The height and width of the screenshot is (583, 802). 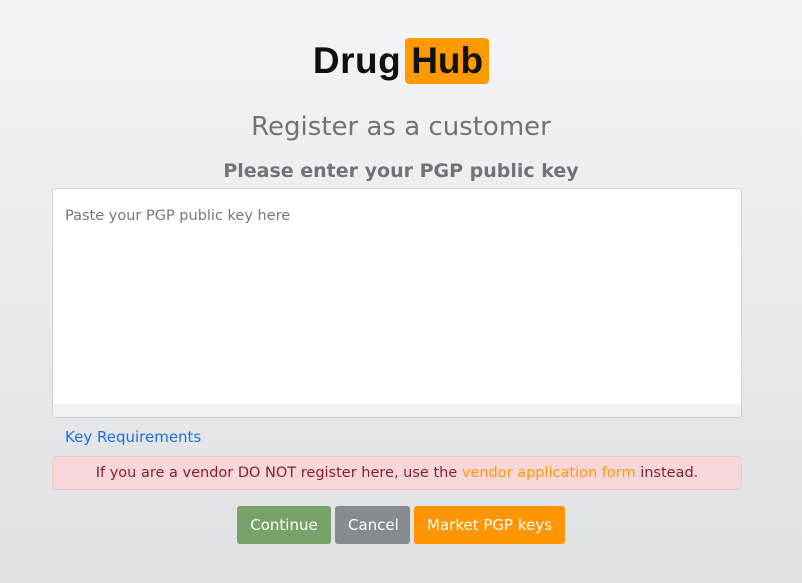 What do you see at coordinates (357, 60) in the screenshot?
I see `logo-text-drug: Drug` at bounding box center [357, 60].